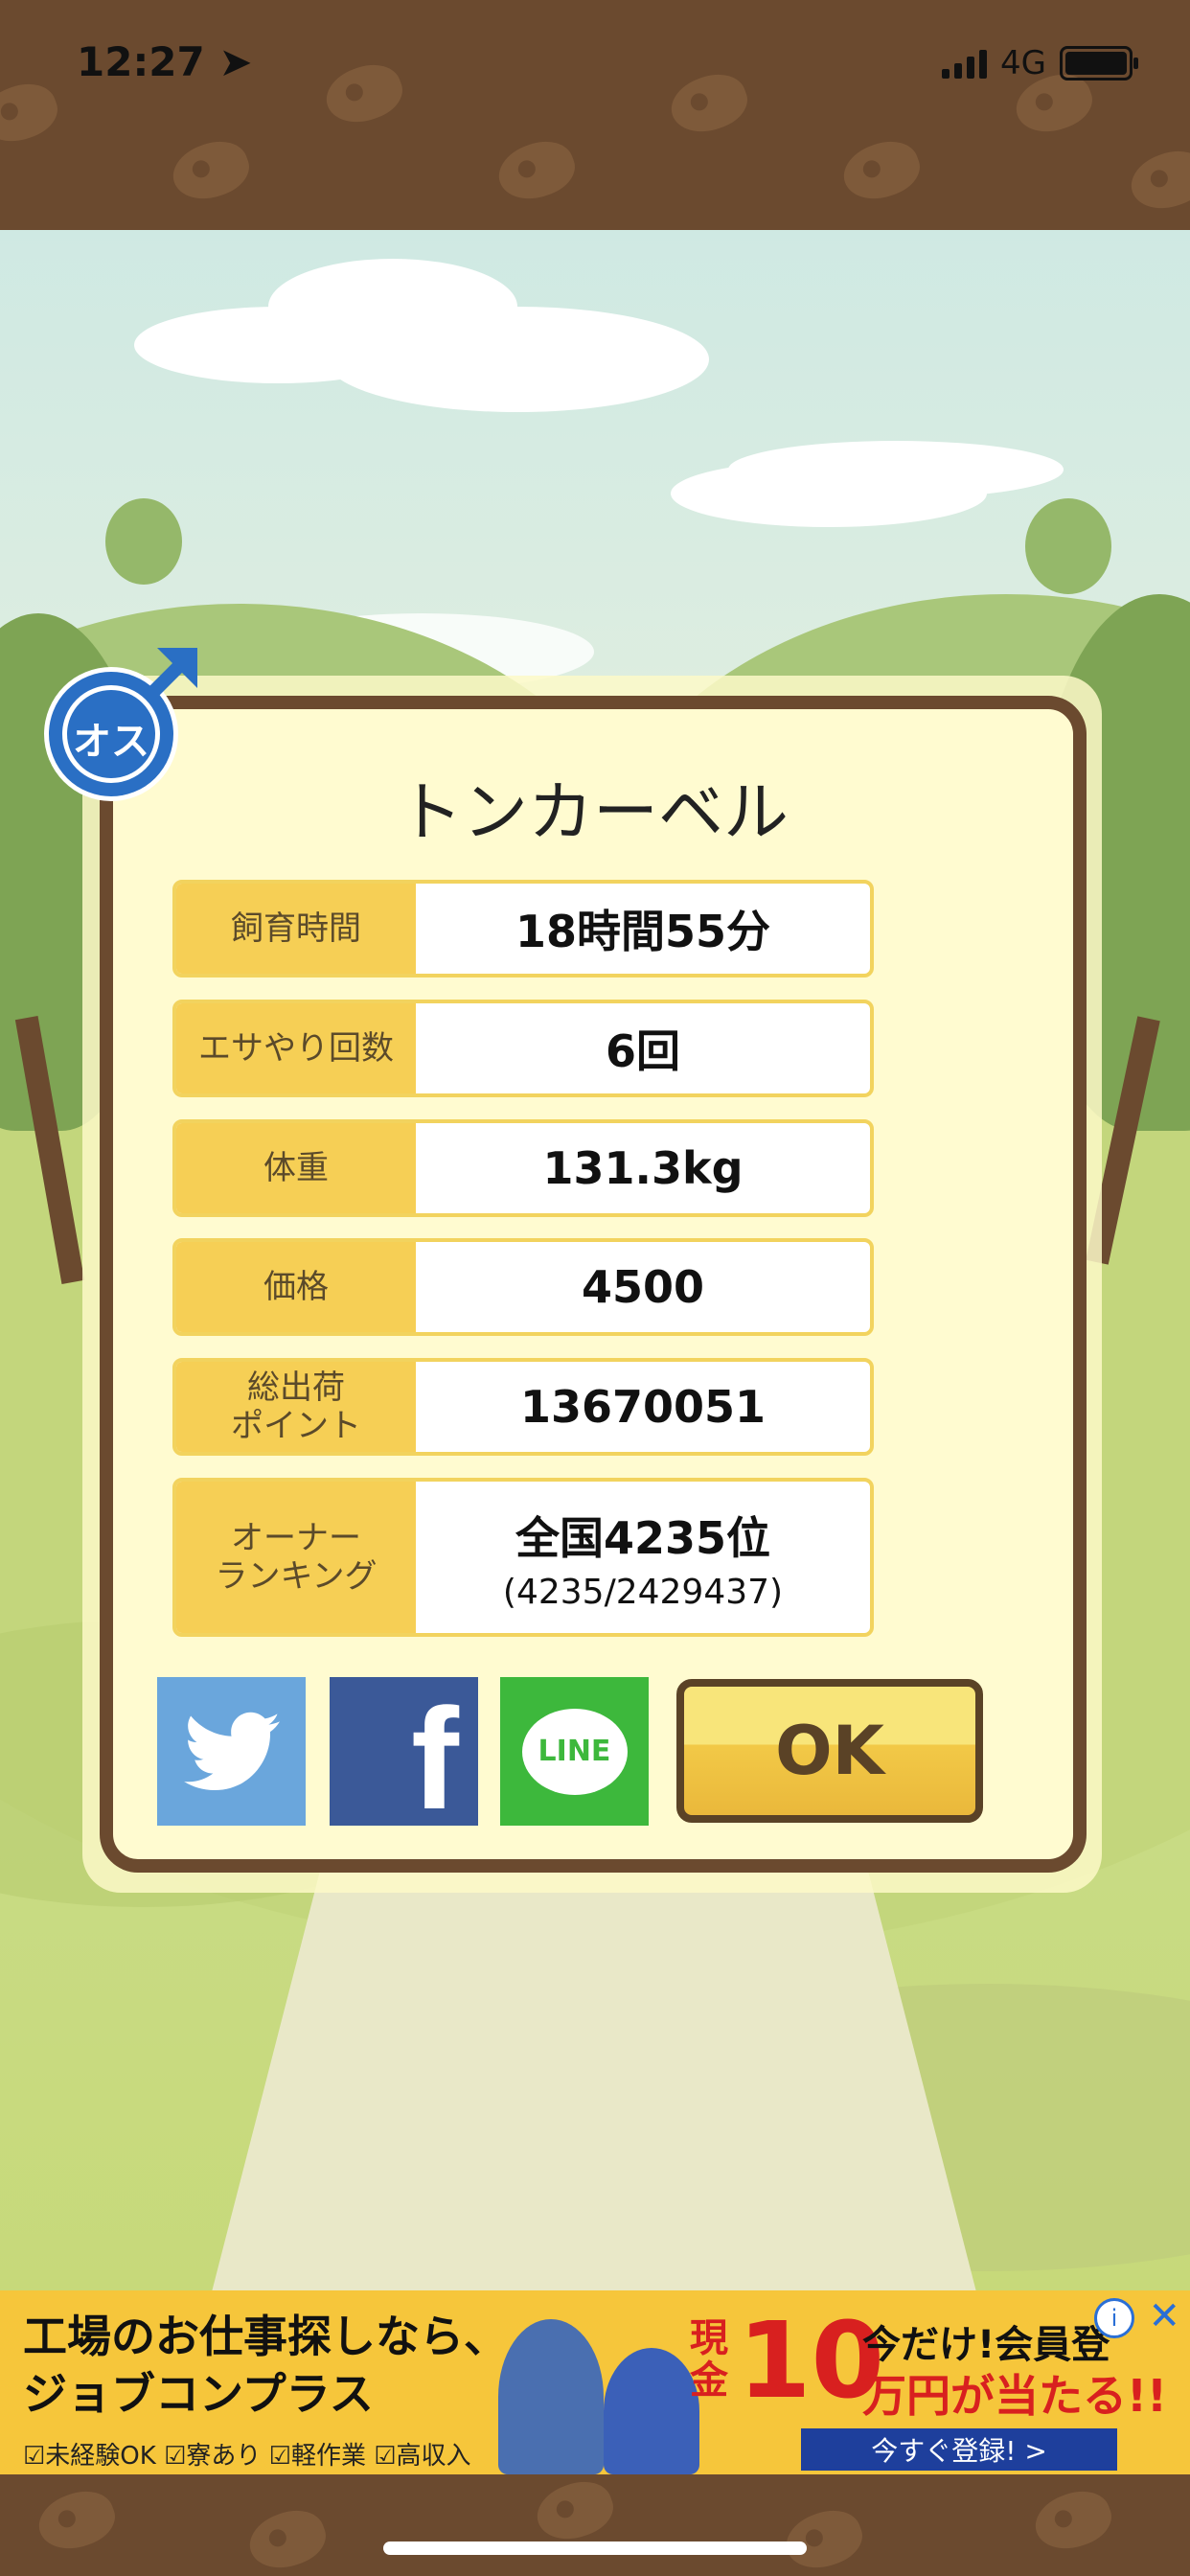 This screenshot has width=1190, height=2576. I want to click on row-feed-count: エサやり回数 6回, so click(523, 1048).